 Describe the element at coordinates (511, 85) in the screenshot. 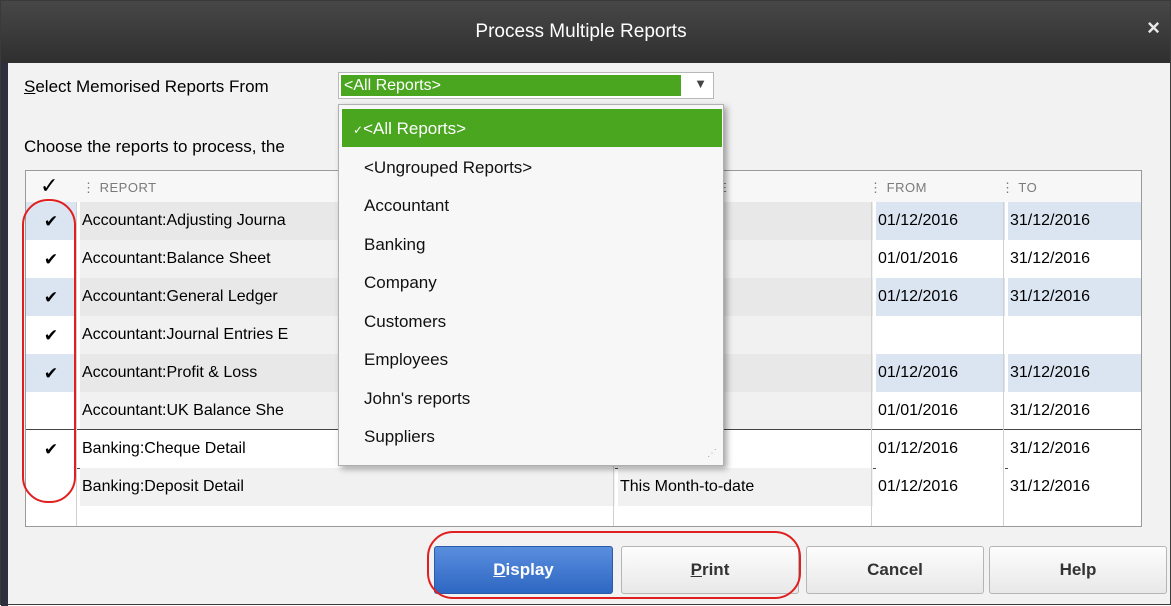

I see `select-value: <All Reports>` at that location.